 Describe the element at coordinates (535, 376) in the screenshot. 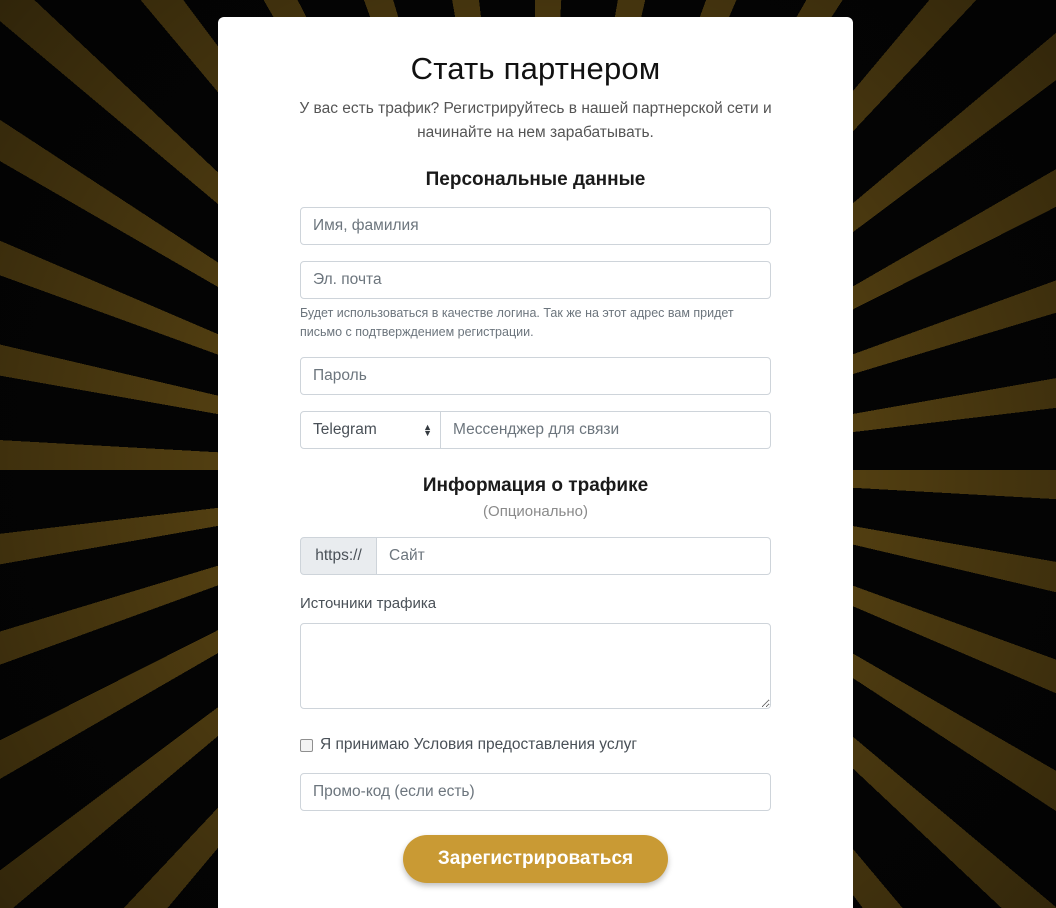

I see `password-input` at that location.